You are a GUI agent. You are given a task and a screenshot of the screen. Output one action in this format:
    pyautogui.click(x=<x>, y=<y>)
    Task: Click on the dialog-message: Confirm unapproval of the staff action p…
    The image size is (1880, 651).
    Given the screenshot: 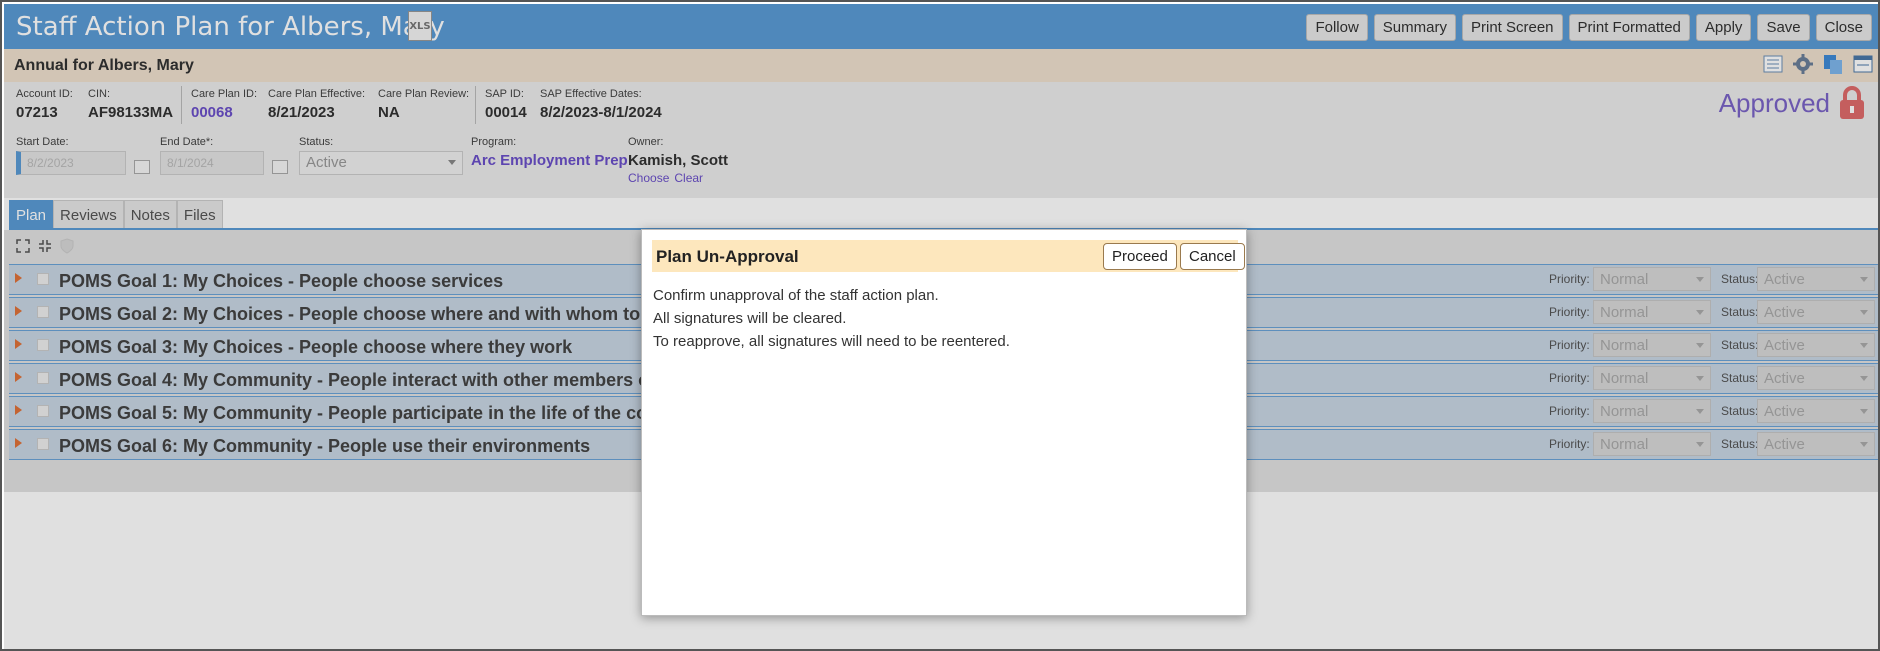 What is the action you would take?
    pyautogui.click(x=831, y=318)
    